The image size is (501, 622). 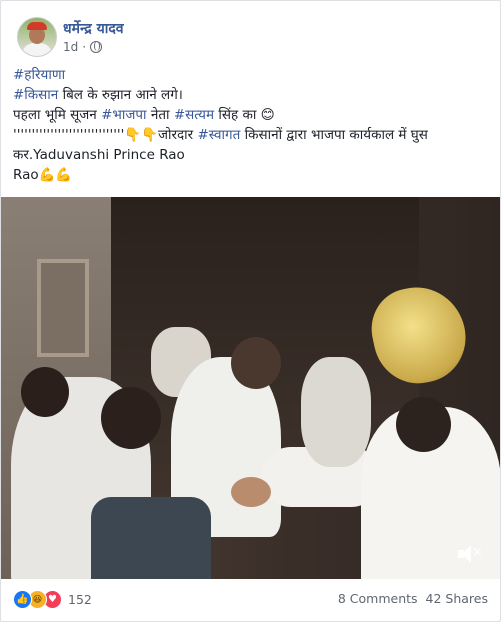 What do you see at coordinates (378, 598) in the screenshot?
I see `comments-count: 8 Comments` at bounding box center [378, 598].